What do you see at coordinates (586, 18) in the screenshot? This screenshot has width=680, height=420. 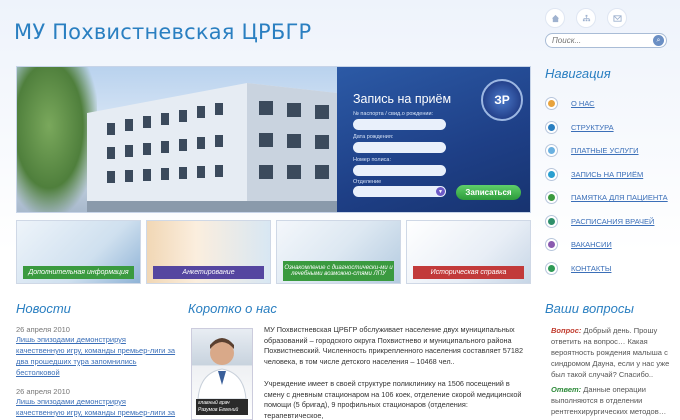 I see `sitemap-icon` at bounding box center [586, 18].